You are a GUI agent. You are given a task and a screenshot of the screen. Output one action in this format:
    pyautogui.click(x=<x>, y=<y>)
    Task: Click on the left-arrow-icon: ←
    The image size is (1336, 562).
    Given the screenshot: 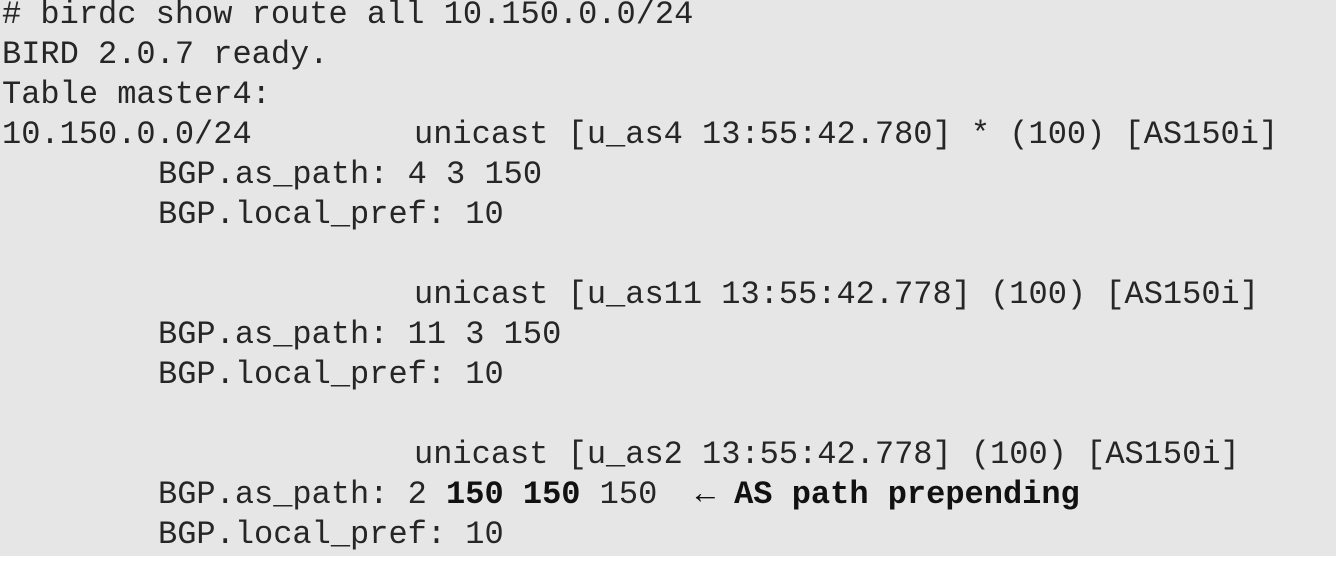 What is the action you would take?
    pyautogui.click(x=705, y=494)
    